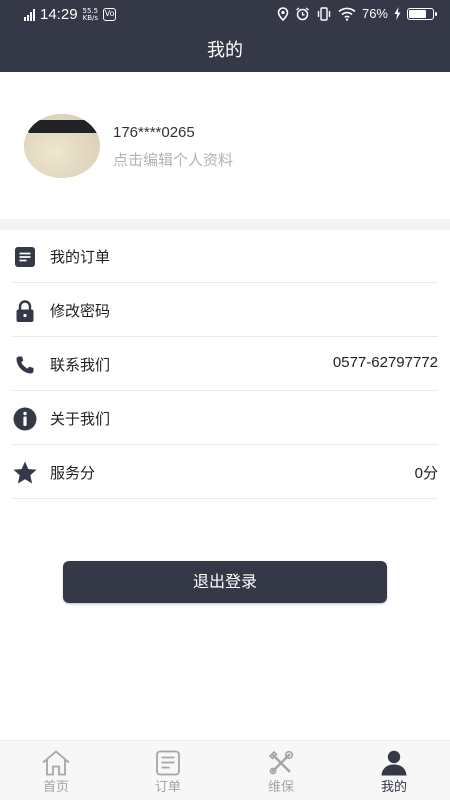 This screenshot has width=450, height=800. Describe the element at coordinates (225, 256) in the screenshot. I see `menu-item-my-orders: 我的订单` at that location.